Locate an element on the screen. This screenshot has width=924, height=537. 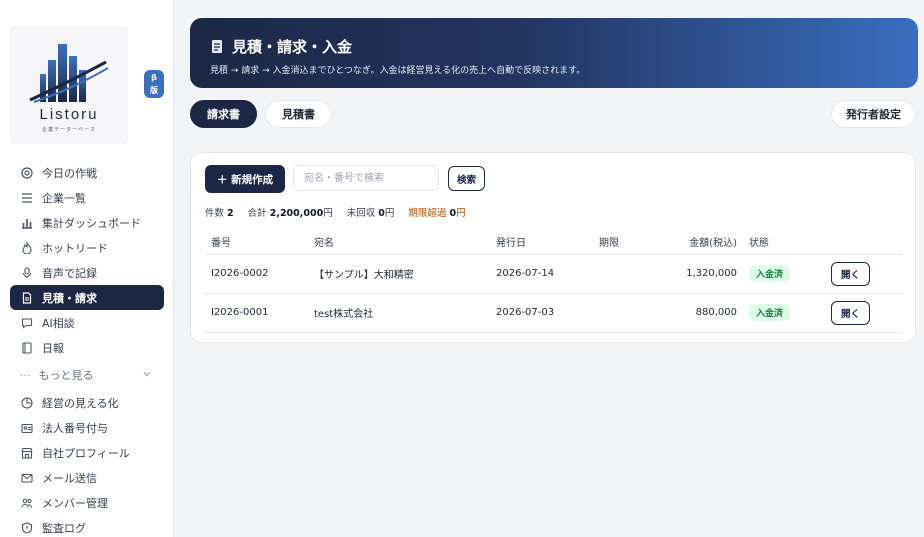
store-icon is located at coordinates (27, 453).